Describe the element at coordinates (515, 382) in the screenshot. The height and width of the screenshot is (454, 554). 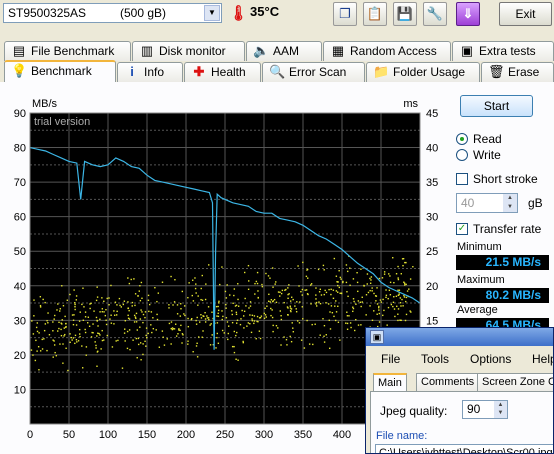
I see `tab-screen-zone-capture: Screen Zone Capture` at that location.